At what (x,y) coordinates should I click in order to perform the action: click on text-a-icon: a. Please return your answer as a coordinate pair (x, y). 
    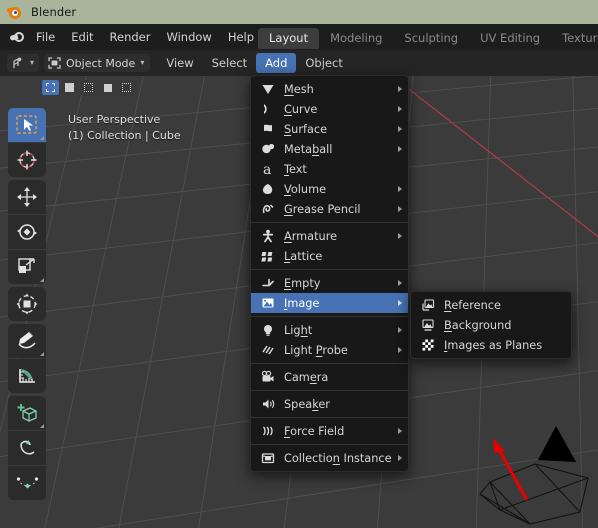
    Looking at the image, I should click on (268, 169).